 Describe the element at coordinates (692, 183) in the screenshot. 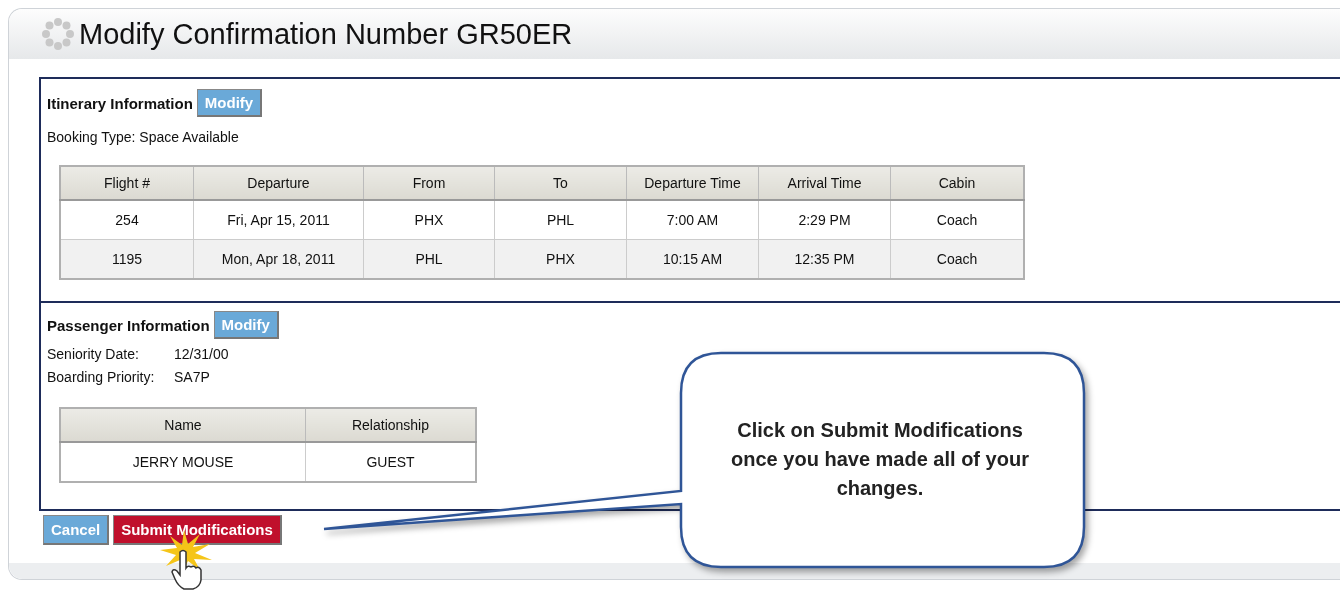

I see `column-header: Departure Time` at that location.